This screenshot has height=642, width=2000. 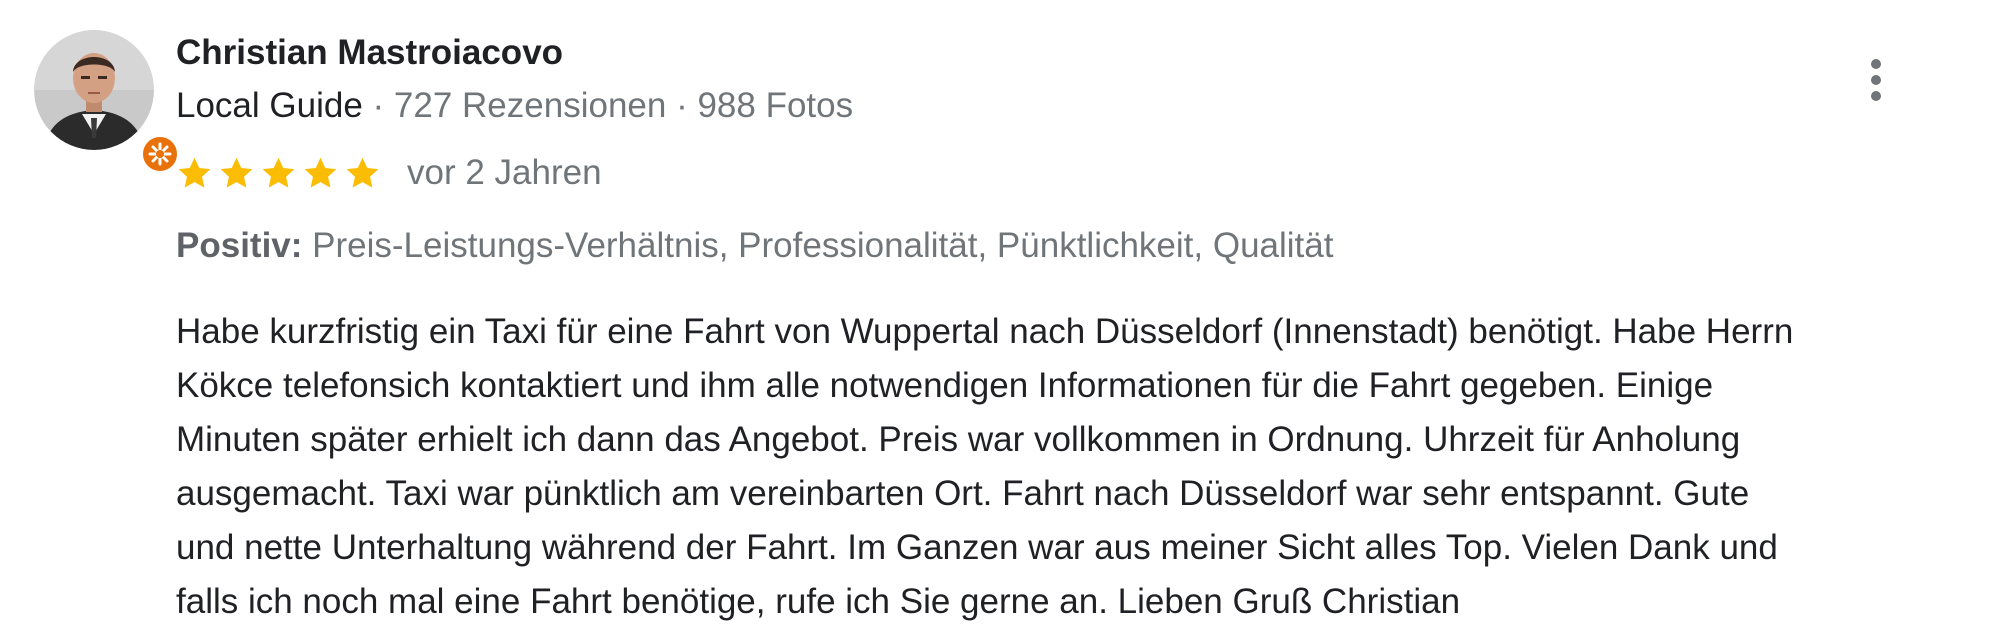 I want to click on reviewer-name: Christian Mastroiacovo, so click(x=369, y=53).